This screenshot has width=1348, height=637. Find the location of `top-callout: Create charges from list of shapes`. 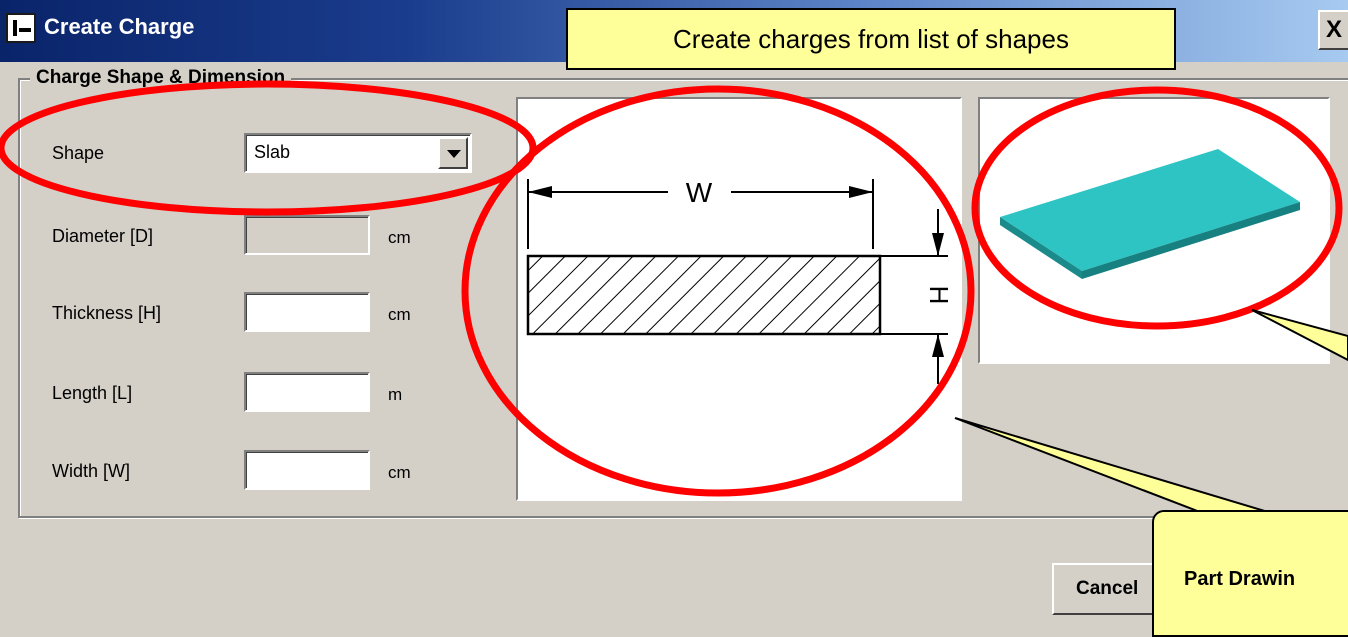

top-callout: Create charges from list of shapes is located at coordinates (871, 39).